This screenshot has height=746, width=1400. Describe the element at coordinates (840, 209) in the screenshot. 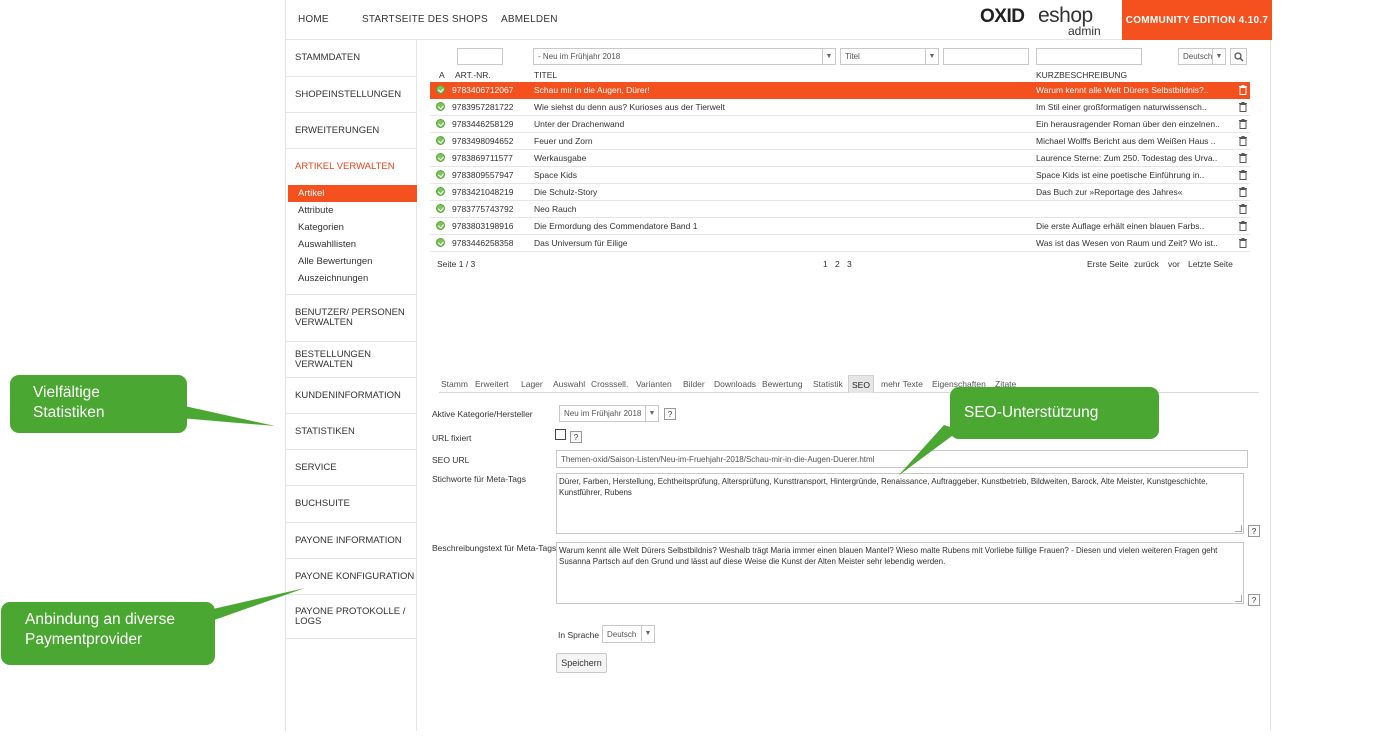

I see `table-row: 9783775743792 Neo Rauch` at that location.